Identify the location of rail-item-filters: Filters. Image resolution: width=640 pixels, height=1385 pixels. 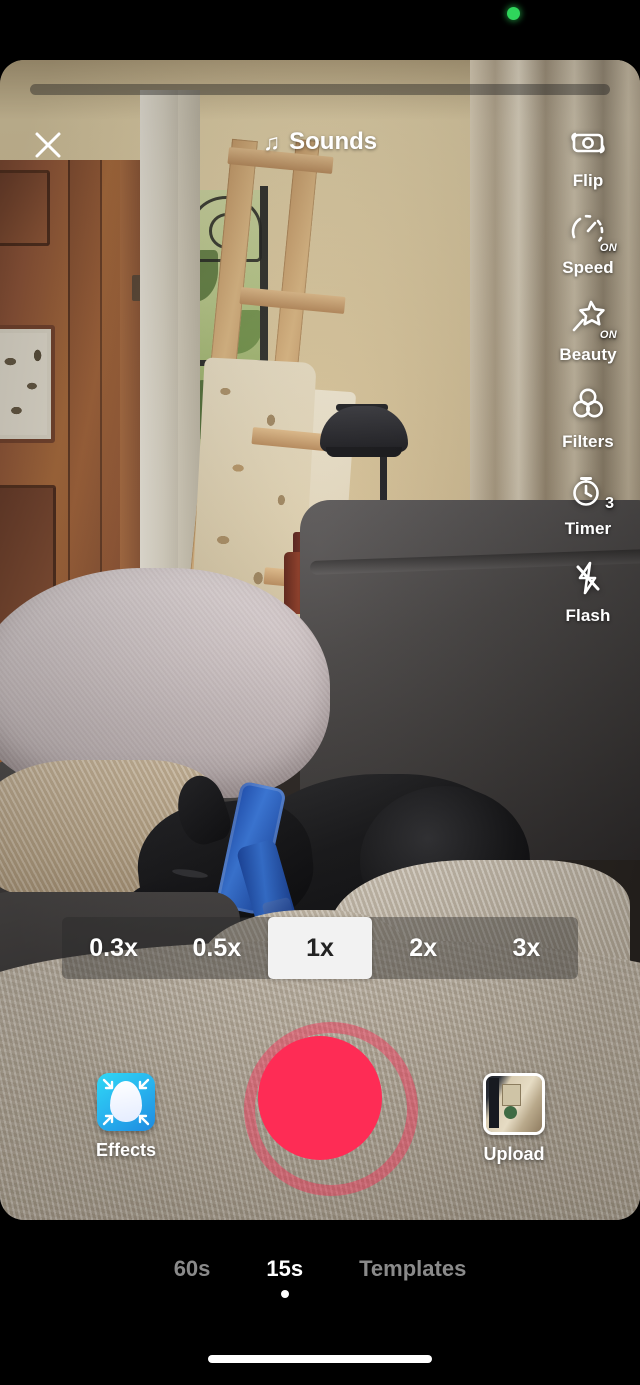
(588, 416).